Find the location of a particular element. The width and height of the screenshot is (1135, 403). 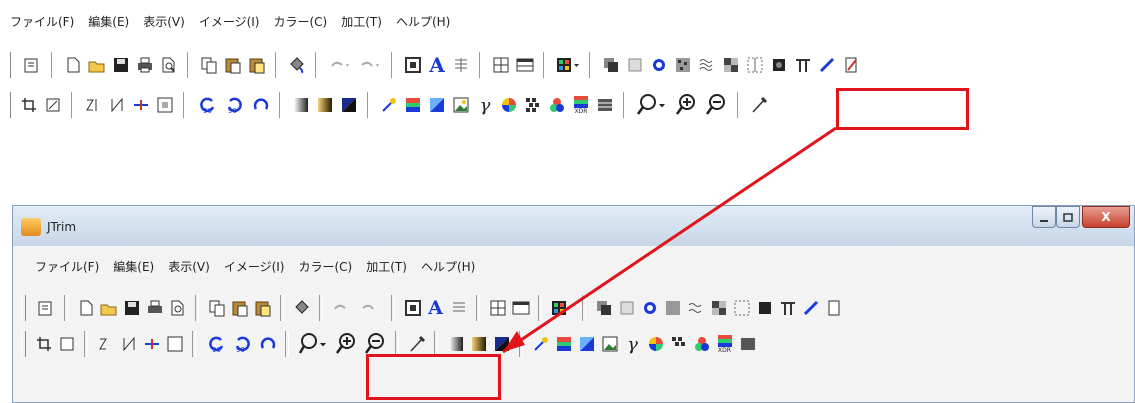

frame-icon is located at coordinates (741, 308).